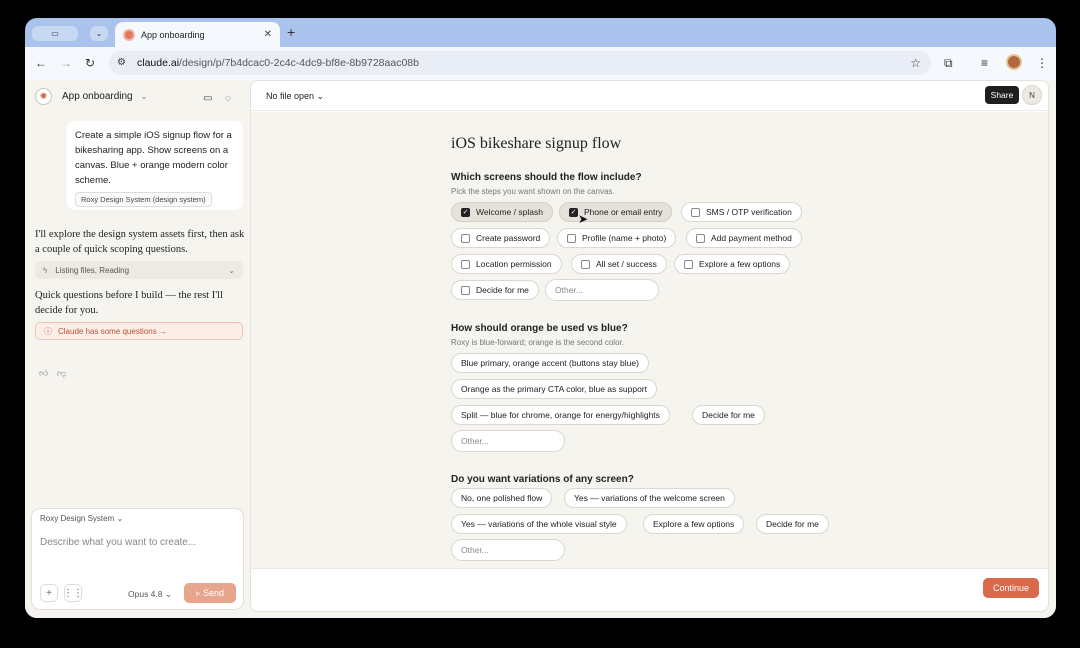 This screenshot has height=648, width=1080. What do you see at coordinates (1011, 588) in the screenshot?
I see `continue-button: Continue` at bounding box center [1011, 588].